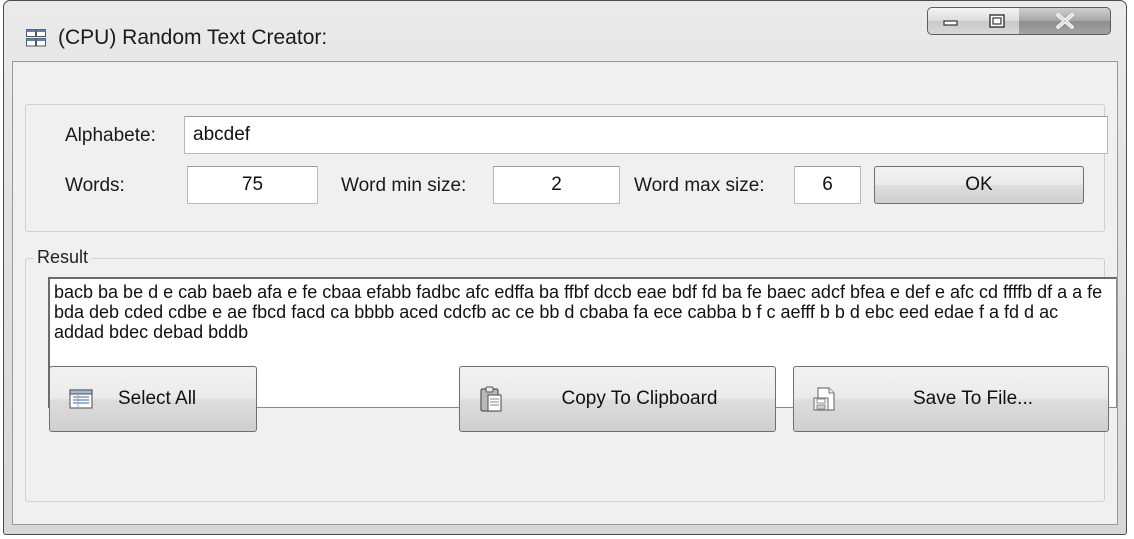 The width and height of the screenshot is (1134, 539). I want to click on word-max-size-label: Word max size:, so click(699, 185).